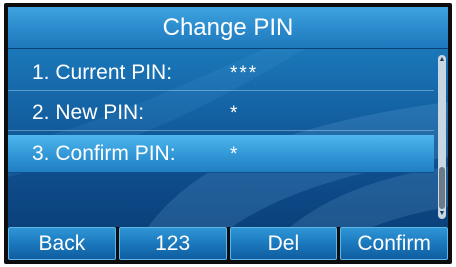 This screenshot has height=267, width=456. What do you see at coordinates (221, 154) in the screenshot?
I see `menu-item-confirm-pin: 3. Confirm PIN: *` at bounding box center [221, 154].